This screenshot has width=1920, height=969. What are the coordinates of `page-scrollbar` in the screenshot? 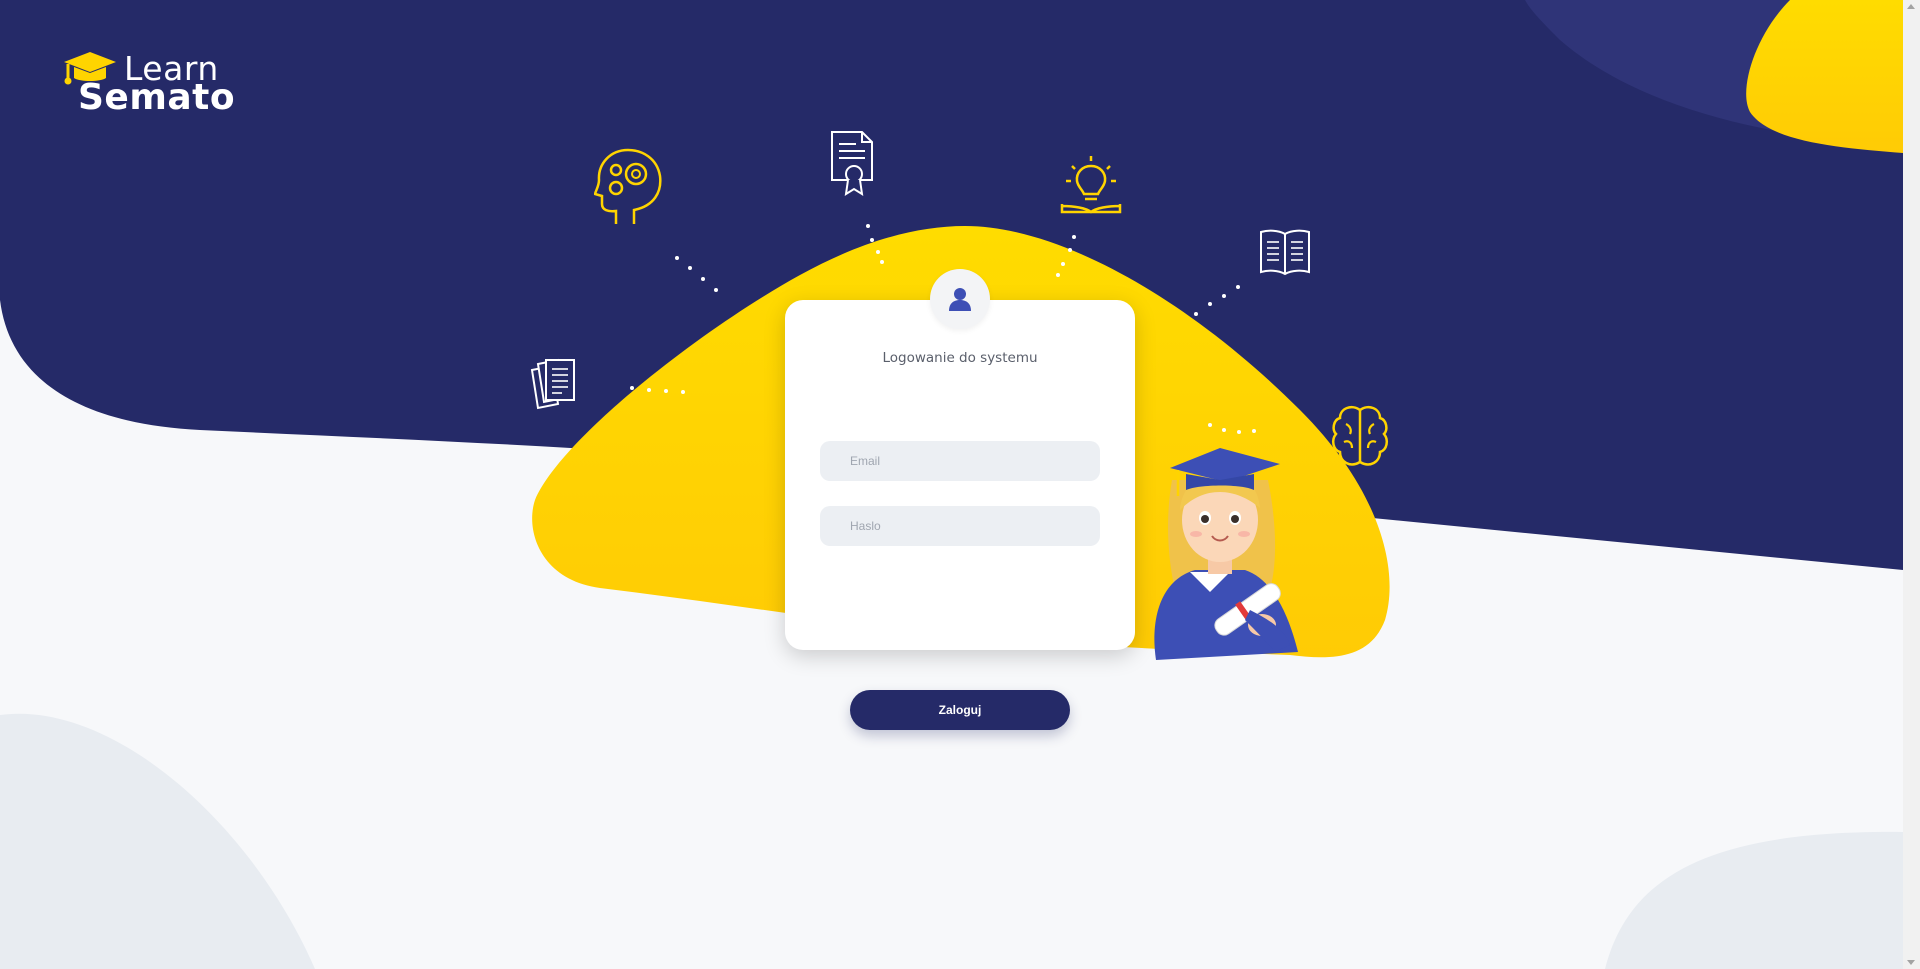 It's located at (1911, 484).